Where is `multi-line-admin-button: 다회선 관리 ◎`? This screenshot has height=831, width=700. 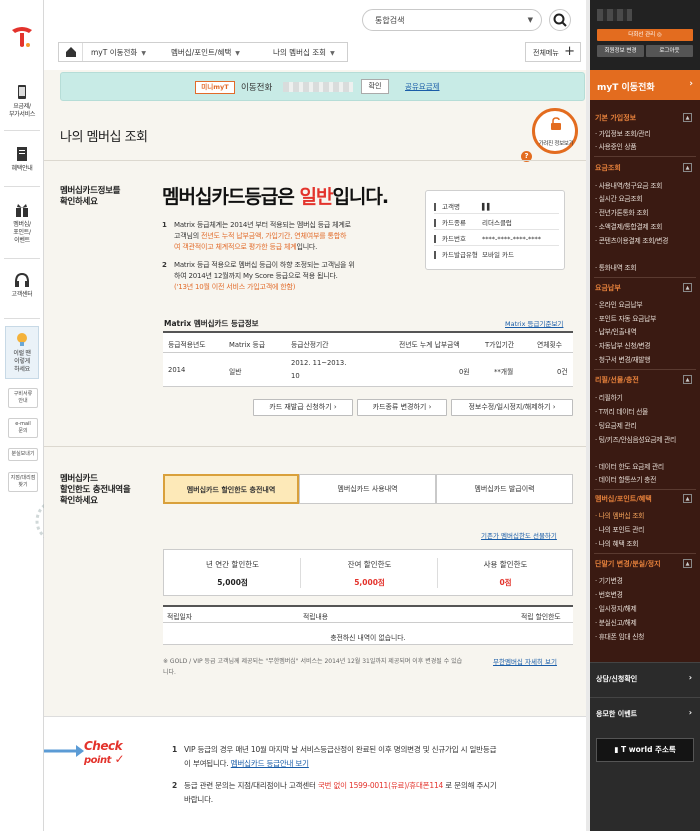
multi-line-admin-button: 다회선 관리 ◎ is located at coordinates (645, 35).